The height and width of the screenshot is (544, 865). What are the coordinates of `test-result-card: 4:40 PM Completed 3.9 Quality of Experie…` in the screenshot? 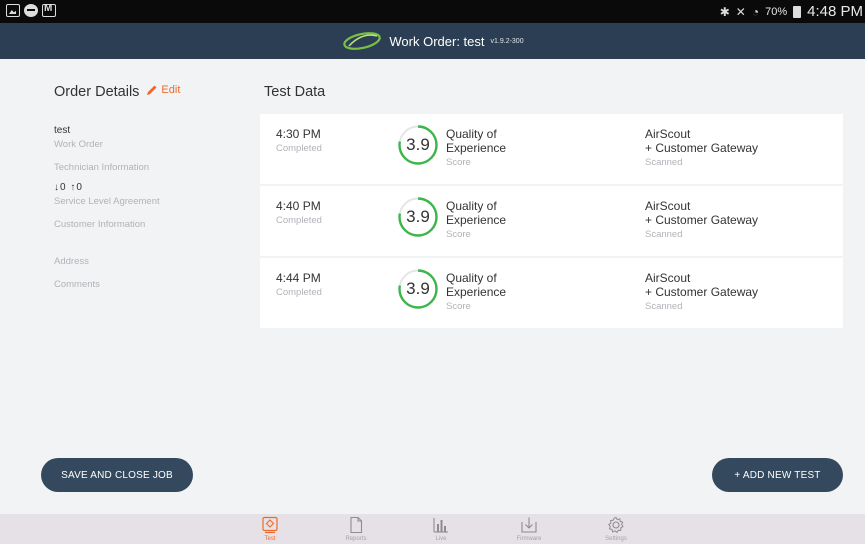 It's located at (551, 221).